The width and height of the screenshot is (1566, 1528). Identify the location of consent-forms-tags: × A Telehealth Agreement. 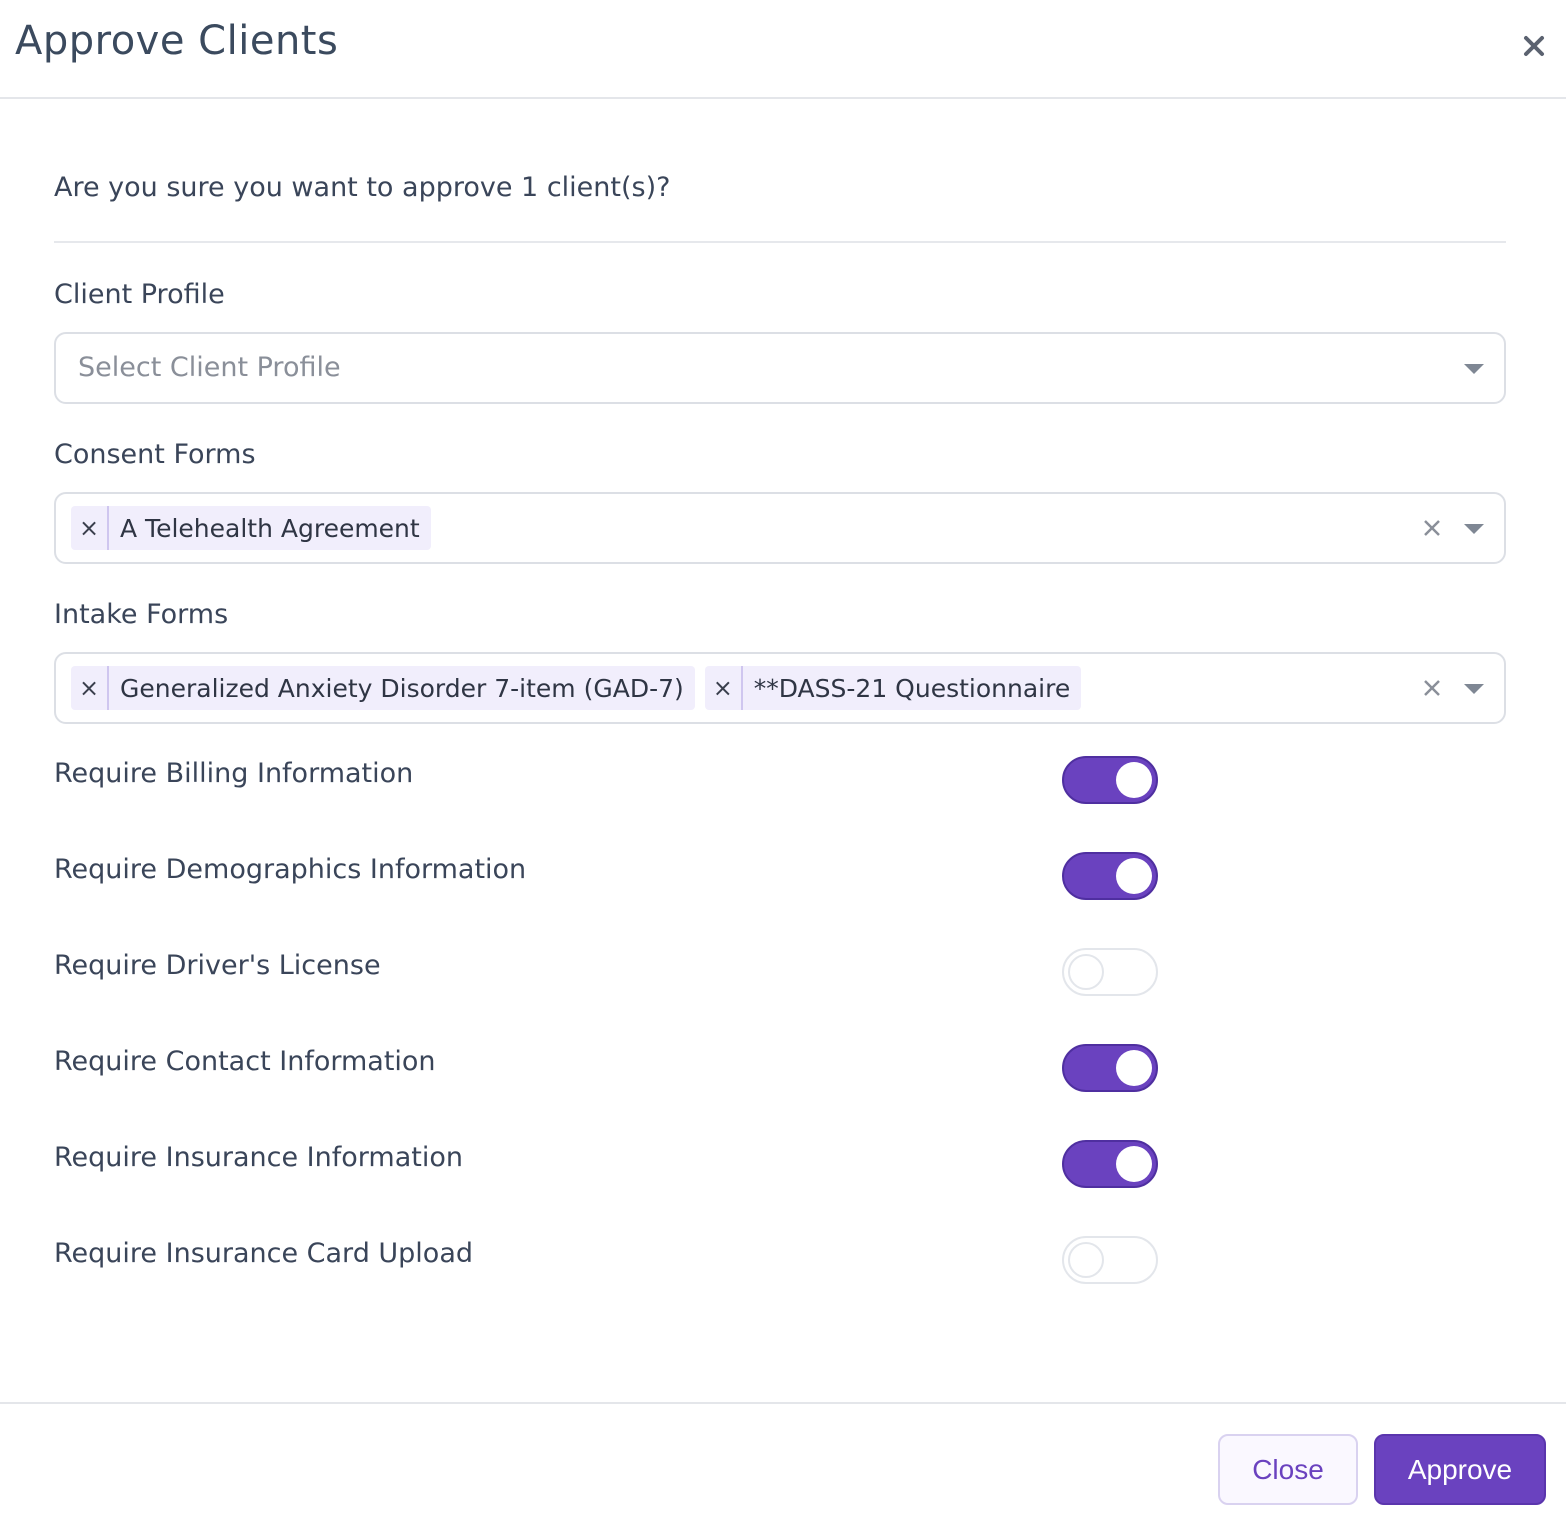
(251, 528).